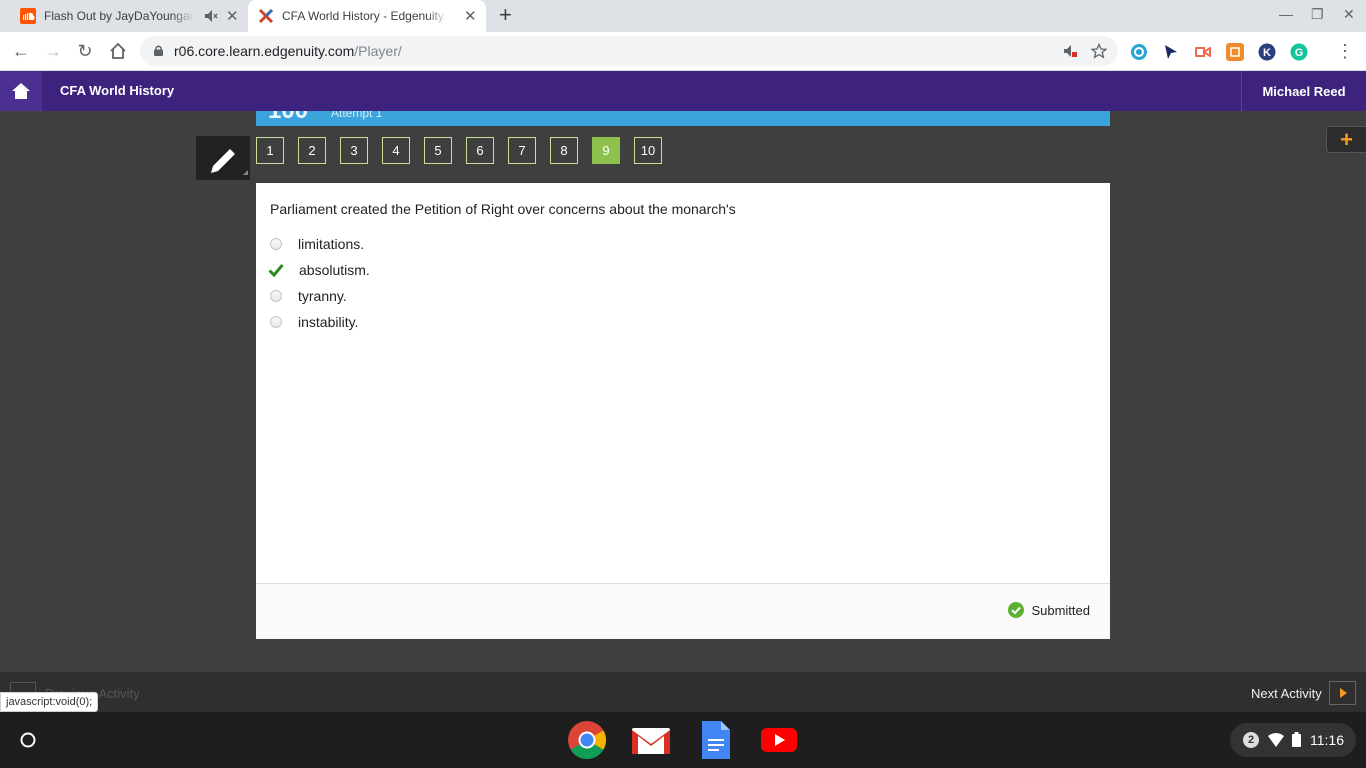 This screenshot has width=1366, height=768. What do you see at coordinates (606, 150) in the screenshot?
I see `question-nav-item-active: 9` at bounding box center [606, 150].